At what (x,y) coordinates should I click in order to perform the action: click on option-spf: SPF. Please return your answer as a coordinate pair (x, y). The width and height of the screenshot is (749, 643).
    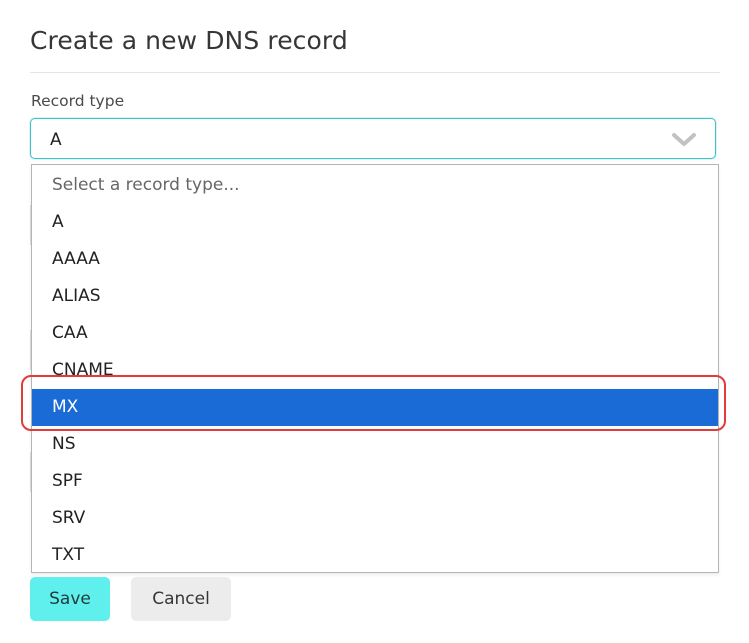
    Looking at the image, I should click on (375, 481).